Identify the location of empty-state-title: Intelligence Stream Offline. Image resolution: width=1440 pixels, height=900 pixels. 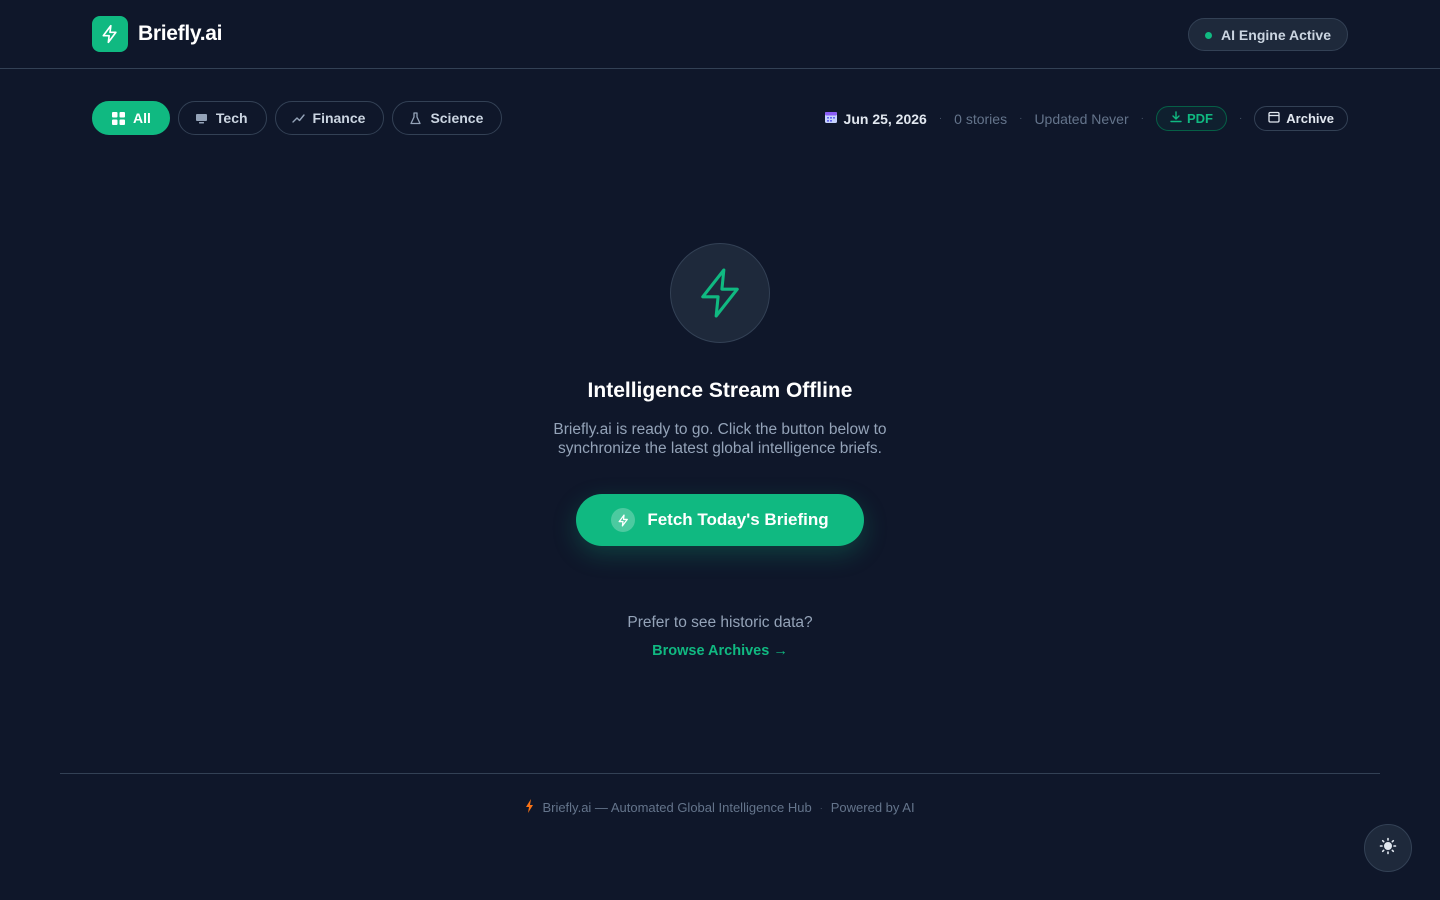
(720, 390).